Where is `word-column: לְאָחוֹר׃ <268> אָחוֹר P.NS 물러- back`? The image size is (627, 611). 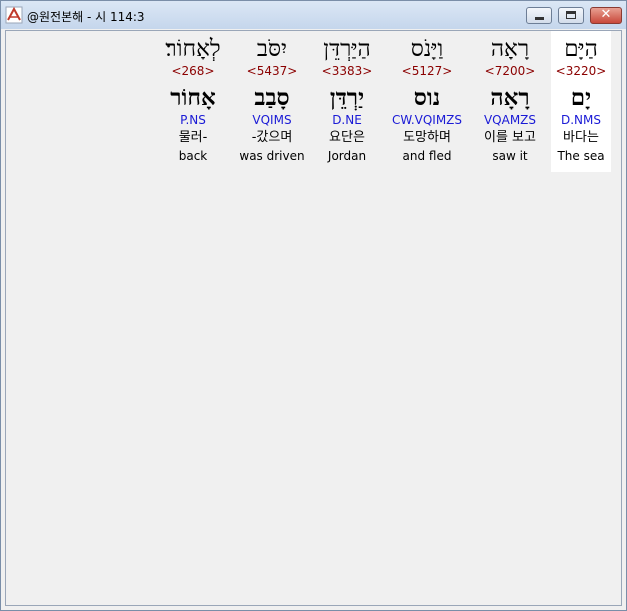 word-column: לְאָחוֹר׃ <268> אָחוֹר P.NS 물러- back is located at coordinates (193, 101).